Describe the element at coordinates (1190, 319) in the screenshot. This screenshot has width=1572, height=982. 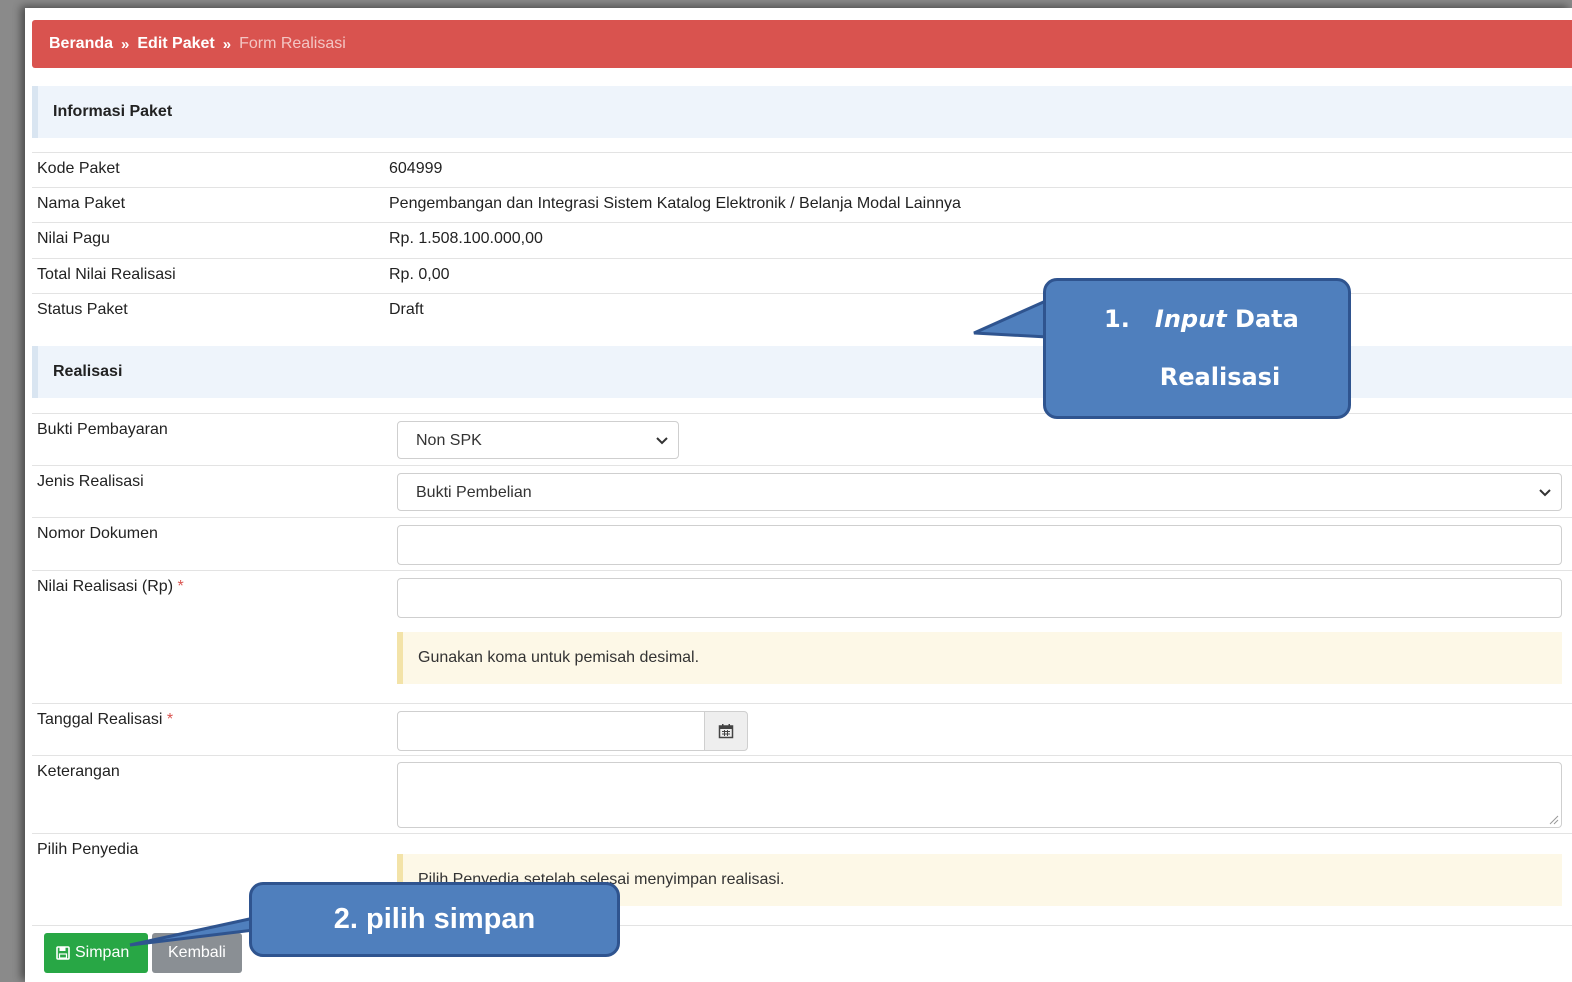
I see `callout-emphasis: Input` at that location.